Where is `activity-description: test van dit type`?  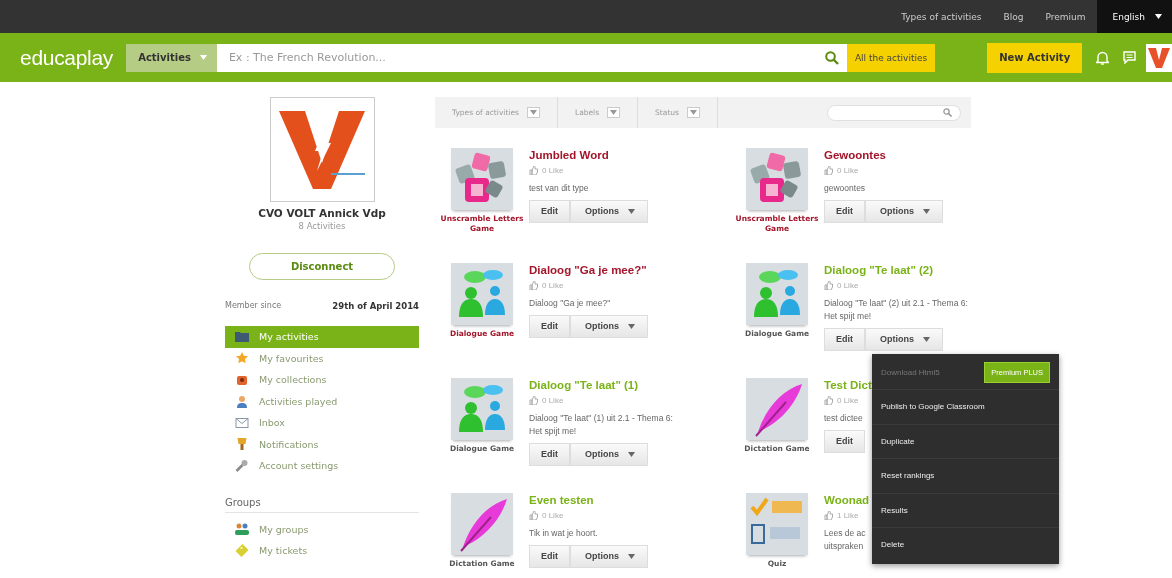
activity-description: test van dit type is located at coordinates (559, 188).